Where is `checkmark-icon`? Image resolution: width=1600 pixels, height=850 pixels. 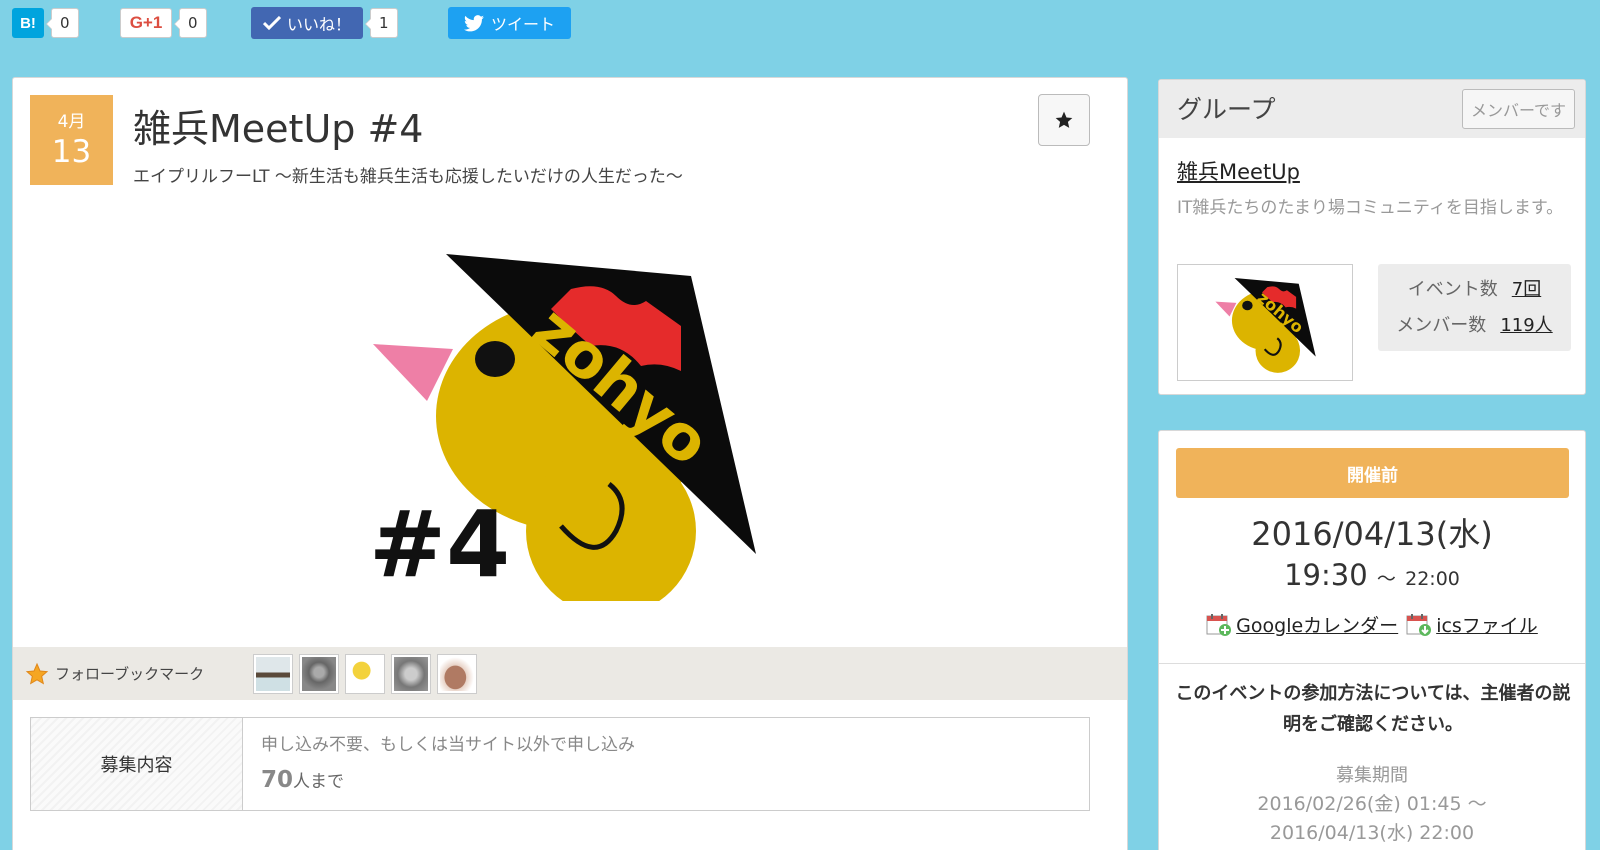 checkmark-icon is located at coordinates (272, 23).